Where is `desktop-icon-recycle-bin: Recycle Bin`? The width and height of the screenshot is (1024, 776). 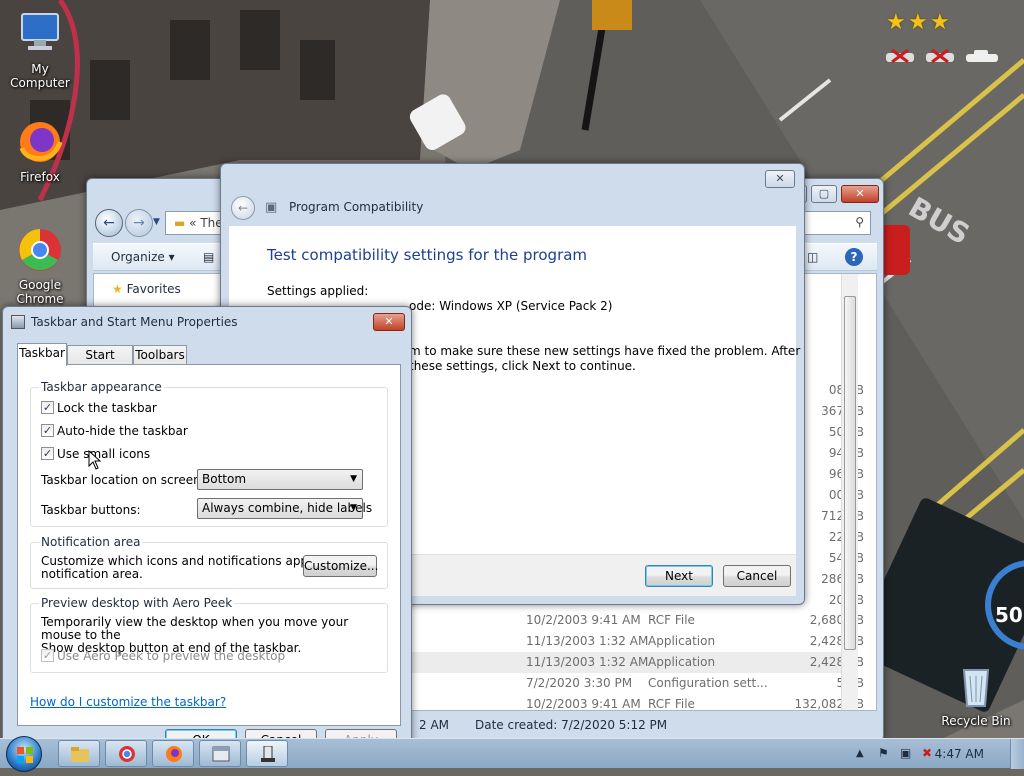
desktop-icon-recycle-bin: Recycle Bin is located at coordinates (976, 695).